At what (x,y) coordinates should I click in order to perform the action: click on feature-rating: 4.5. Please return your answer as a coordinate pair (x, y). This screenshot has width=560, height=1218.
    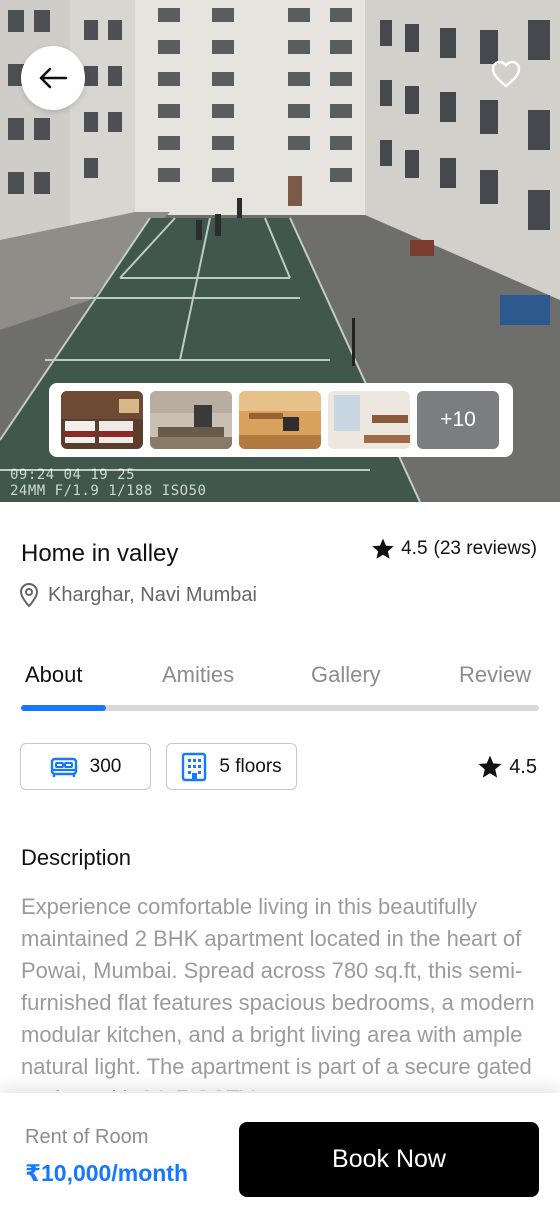
    Looking at the image, I should click on (507, 767).